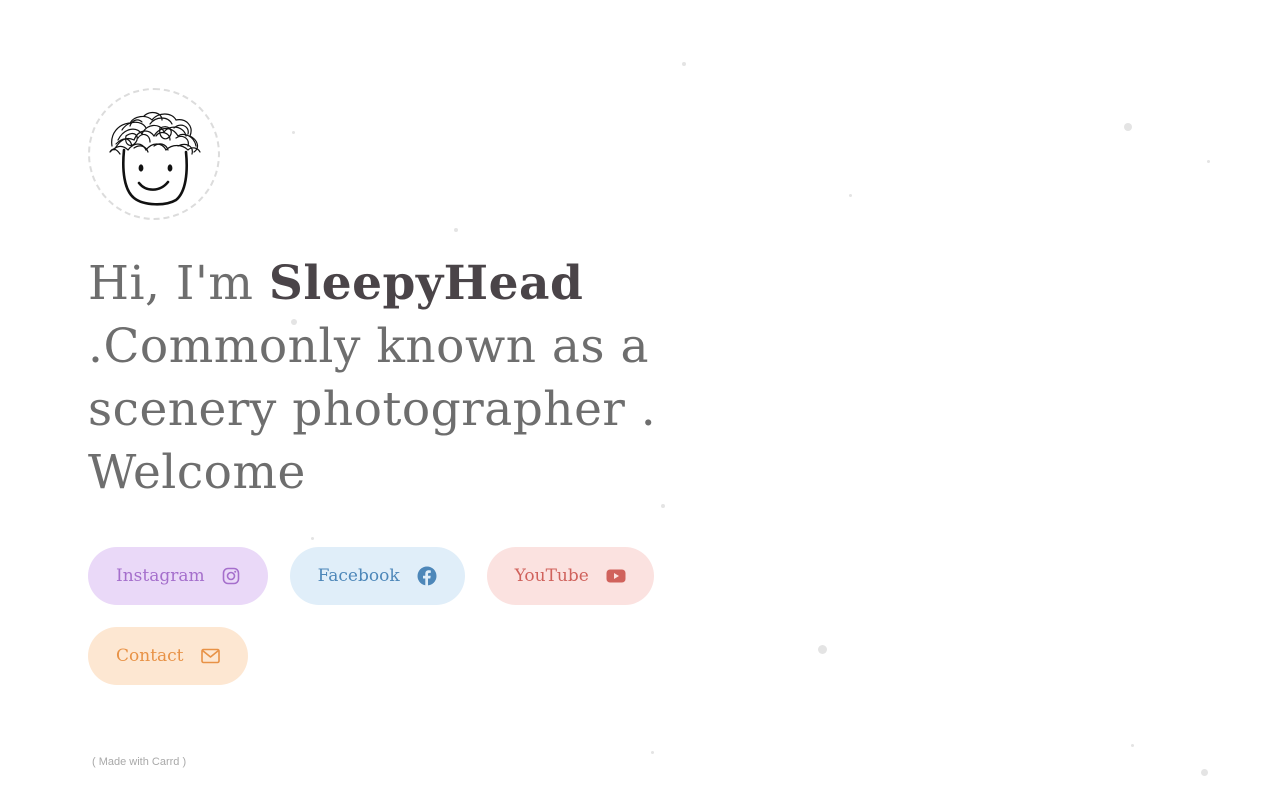 Image resolution: width=1280 pixels, height=800 pixels. Describe the element at coordinates (427, 576) in the screenshot. I see `facebook-icon` at that location.